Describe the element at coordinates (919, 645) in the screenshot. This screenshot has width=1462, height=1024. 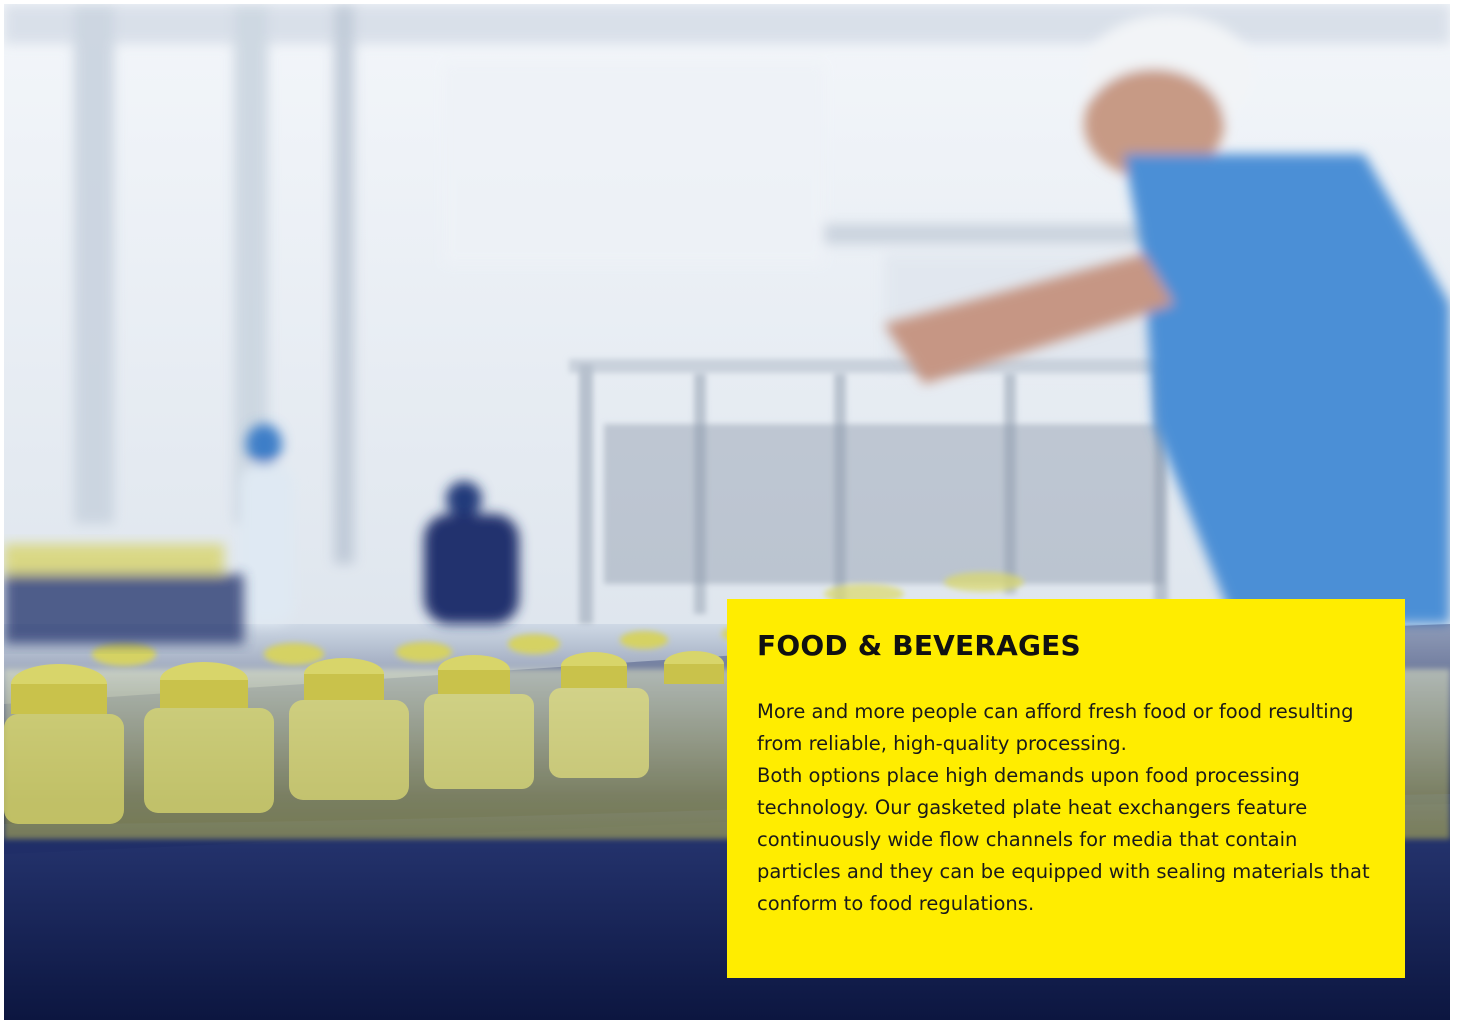
I see `card-title: FOOD & BEVERAGES` at that location.